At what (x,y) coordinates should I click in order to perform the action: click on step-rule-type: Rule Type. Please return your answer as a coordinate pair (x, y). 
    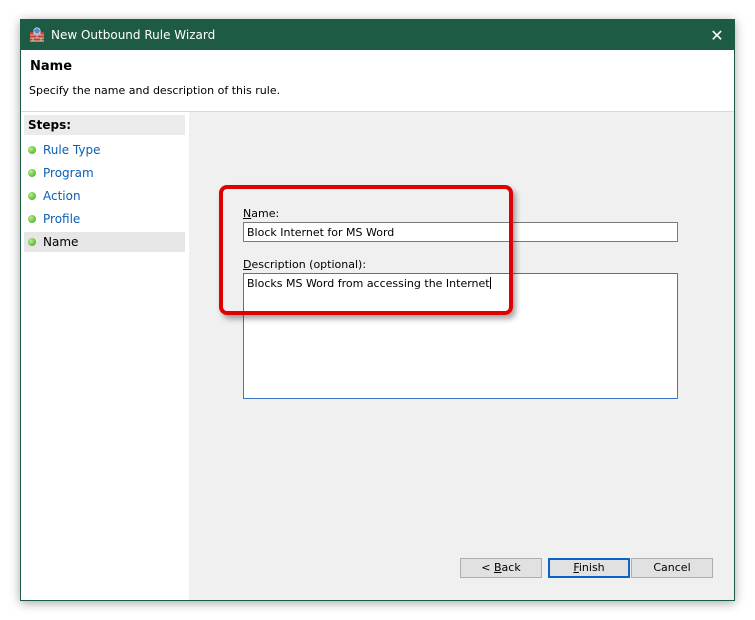
    Looking at the image, I should click on (104, 150).